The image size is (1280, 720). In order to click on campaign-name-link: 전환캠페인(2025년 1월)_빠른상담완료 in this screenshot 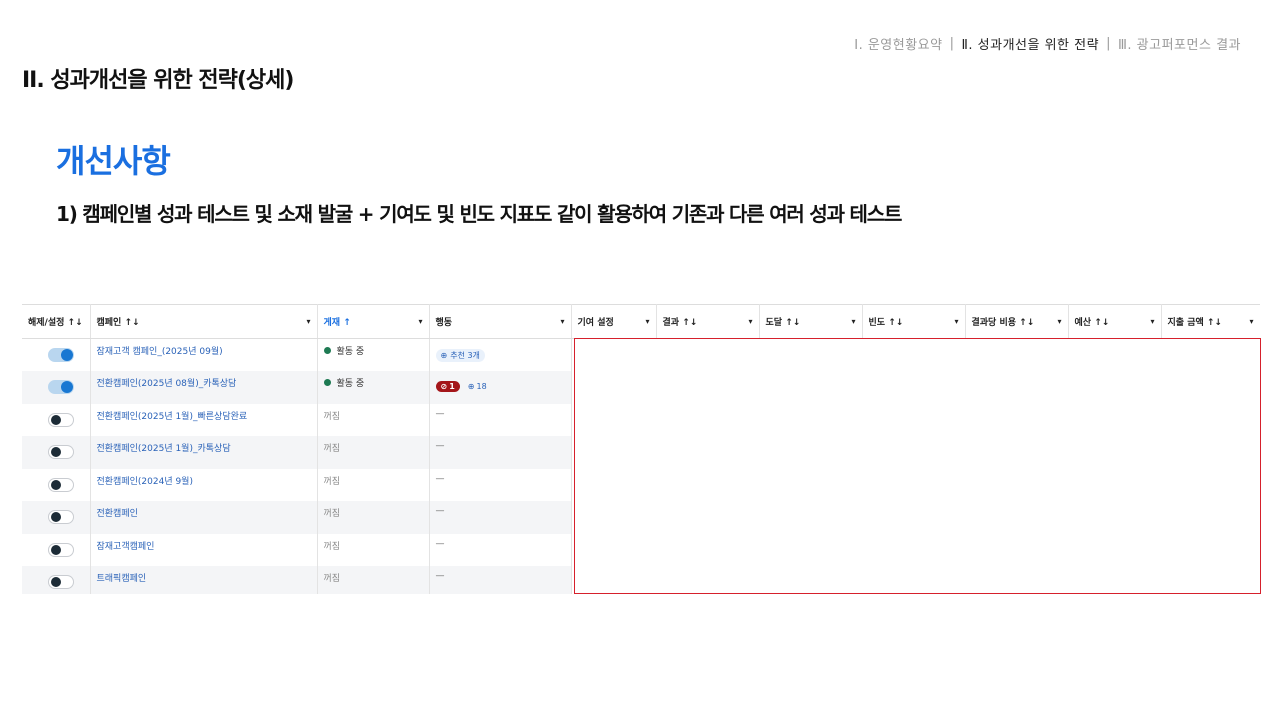, I will do `click(172, 417)`.